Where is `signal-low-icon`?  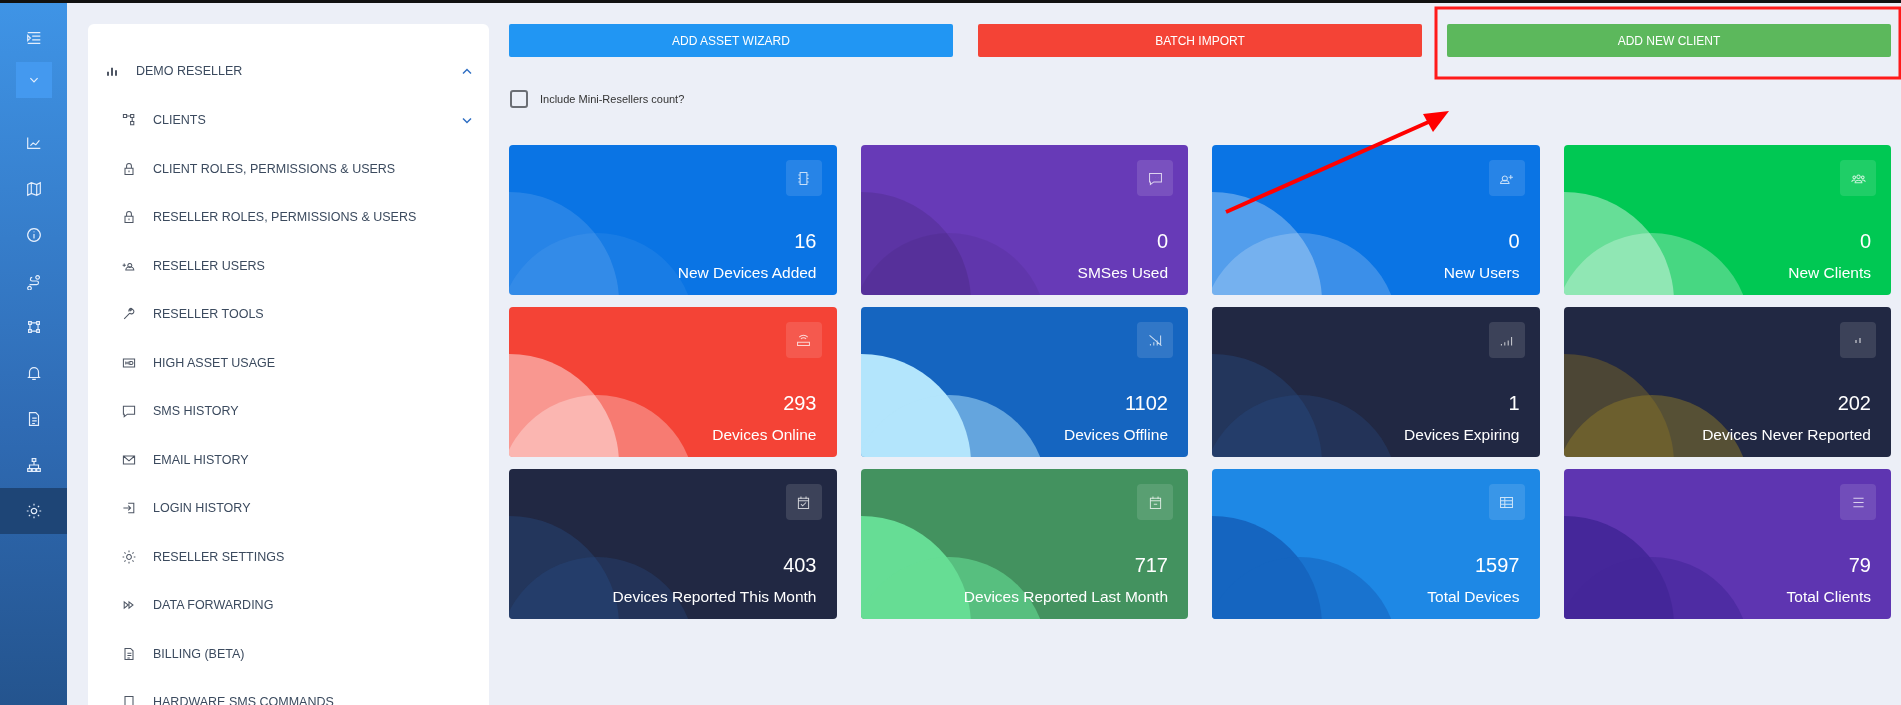
signal-low-icon is located at coordinates (1858, 340).